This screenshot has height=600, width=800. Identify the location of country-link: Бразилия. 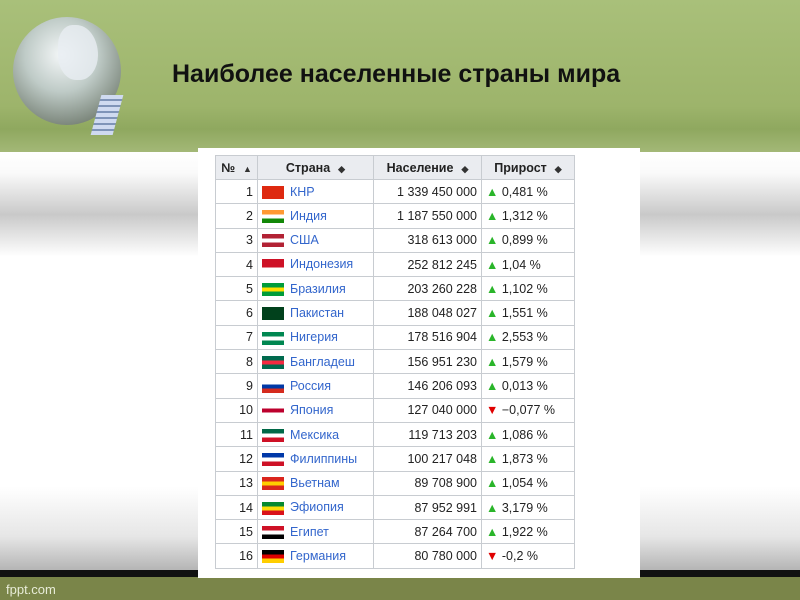
(318, 289).